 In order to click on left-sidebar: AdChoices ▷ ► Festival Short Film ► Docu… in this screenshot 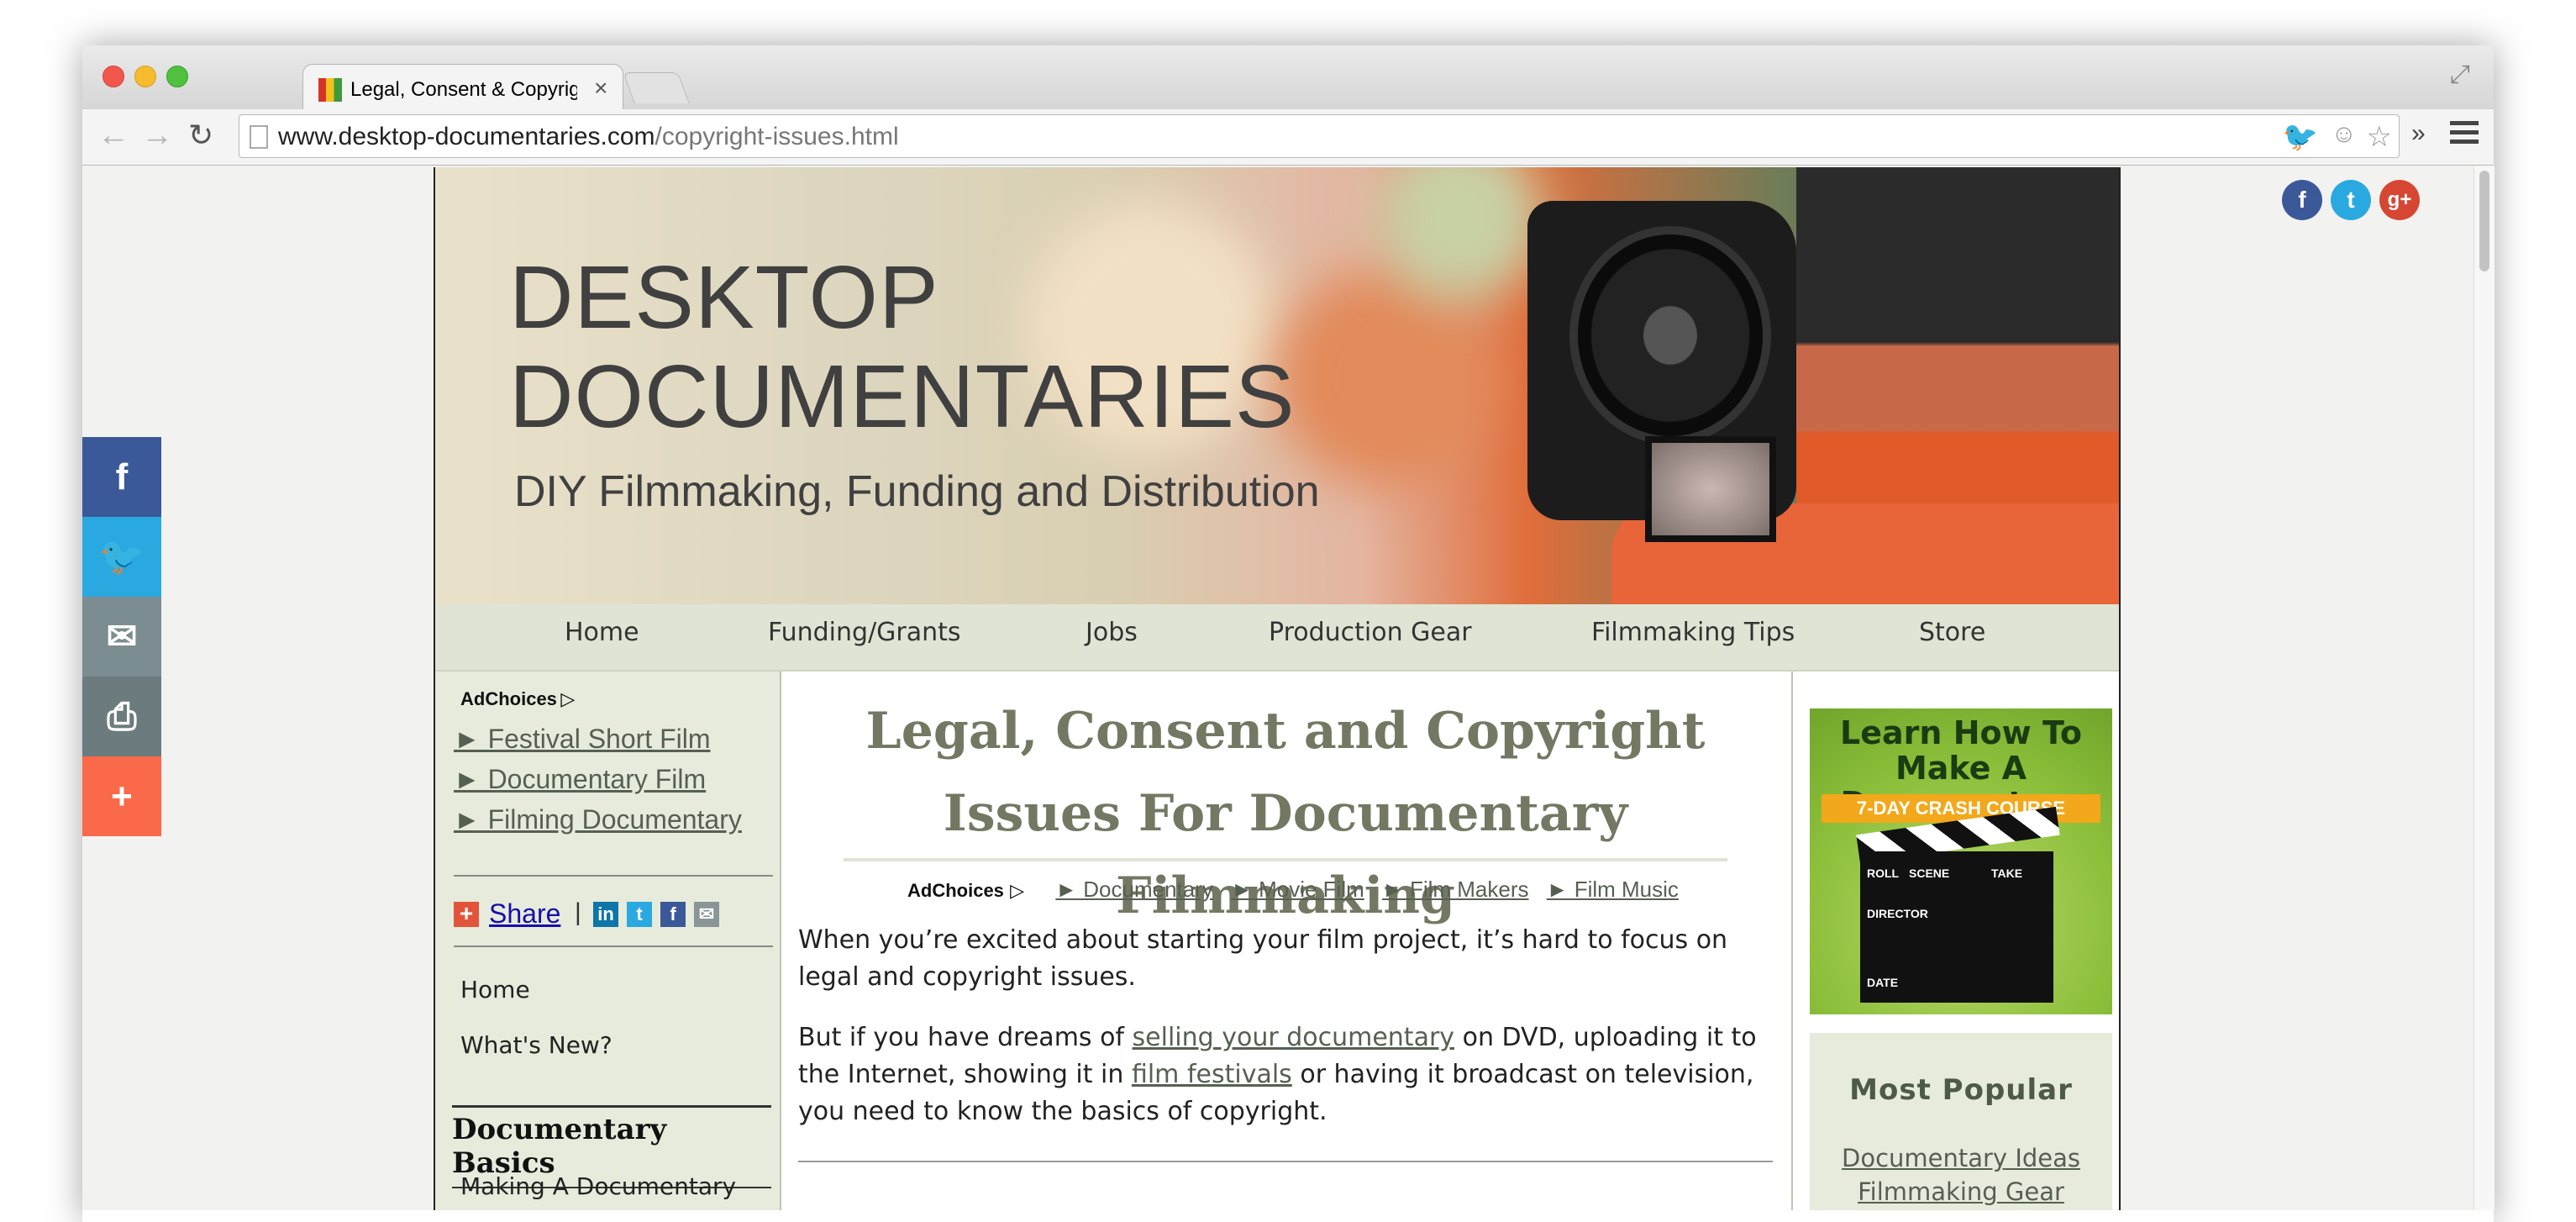, I will do `click(608, 941)`.